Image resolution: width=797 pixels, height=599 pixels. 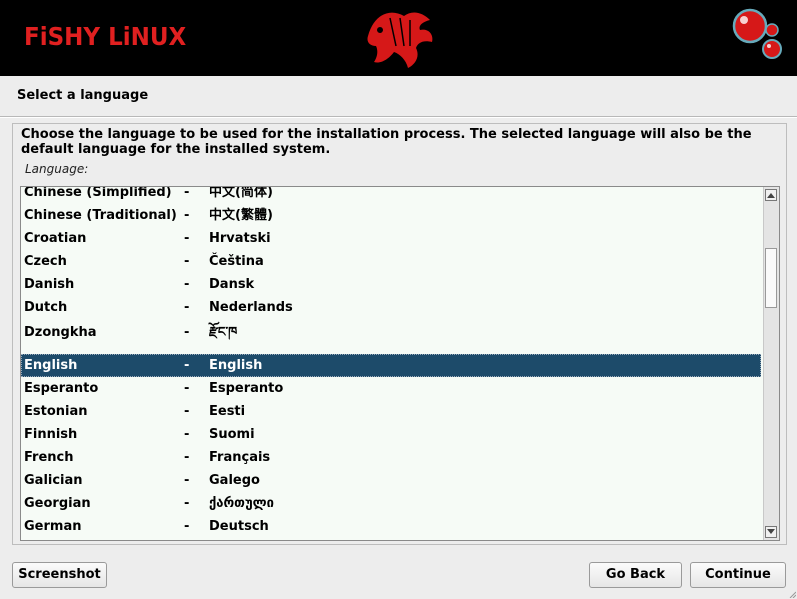 What do you see at coordinates (391, 480) in the screenshot?
I see `list-item: Galician - Galego` at bounding box center [391, 480].